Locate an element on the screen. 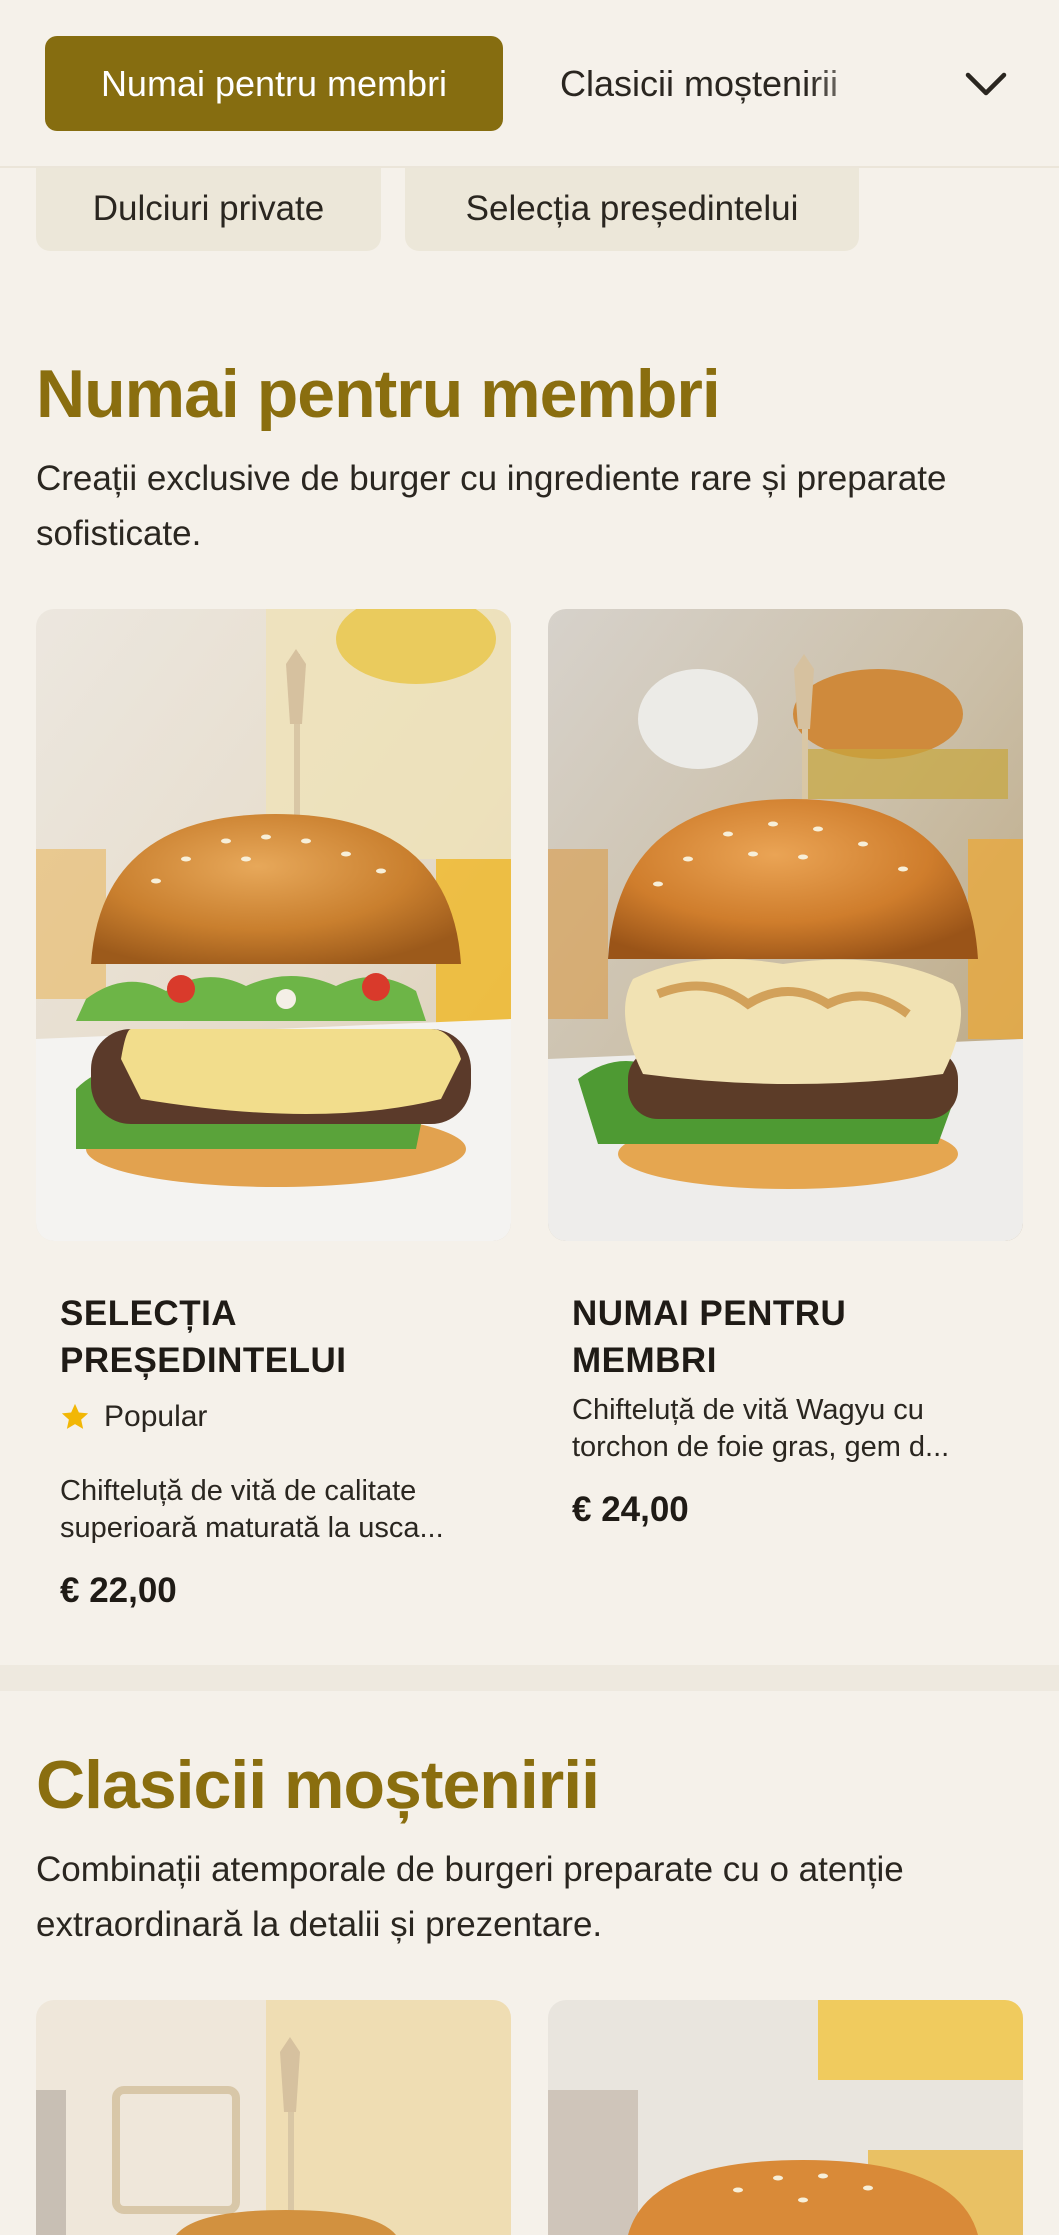 The width and height of the screenshot is (1059, 2235). tab-selectia-presedintelui: Selecția președintelui is located at coordinates (632, 208).